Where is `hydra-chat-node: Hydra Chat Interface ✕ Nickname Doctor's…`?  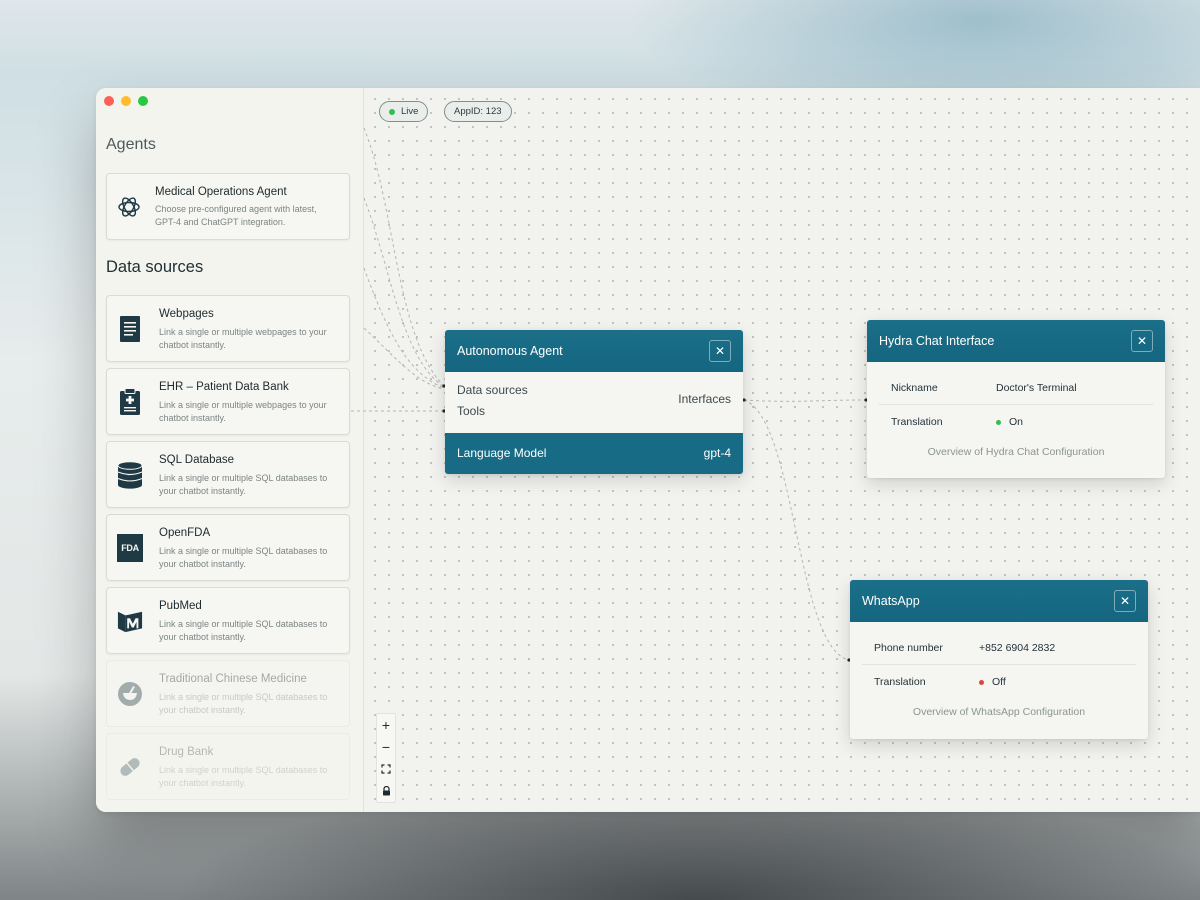 hydra-chat-node: Hydra Chat Interface ✕ Nickname Doctor's… is located at coordinates (1016, 399).